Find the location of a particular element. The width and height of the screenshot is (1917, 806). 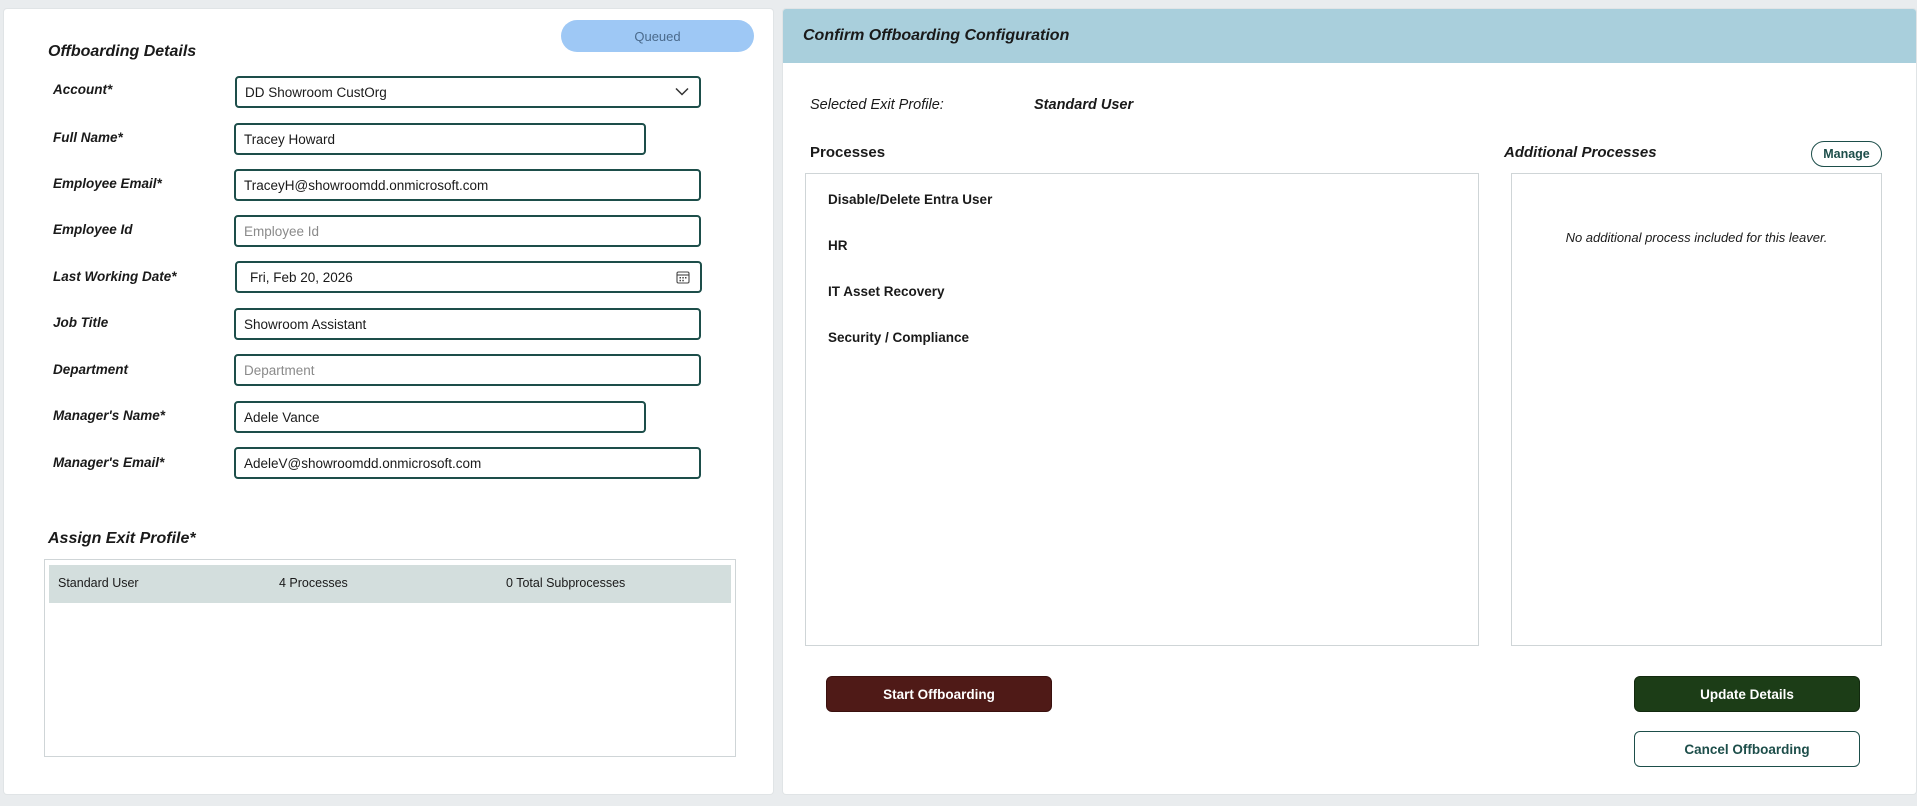

employee-id-label: Employee Id is located at coordinates (93, 229).